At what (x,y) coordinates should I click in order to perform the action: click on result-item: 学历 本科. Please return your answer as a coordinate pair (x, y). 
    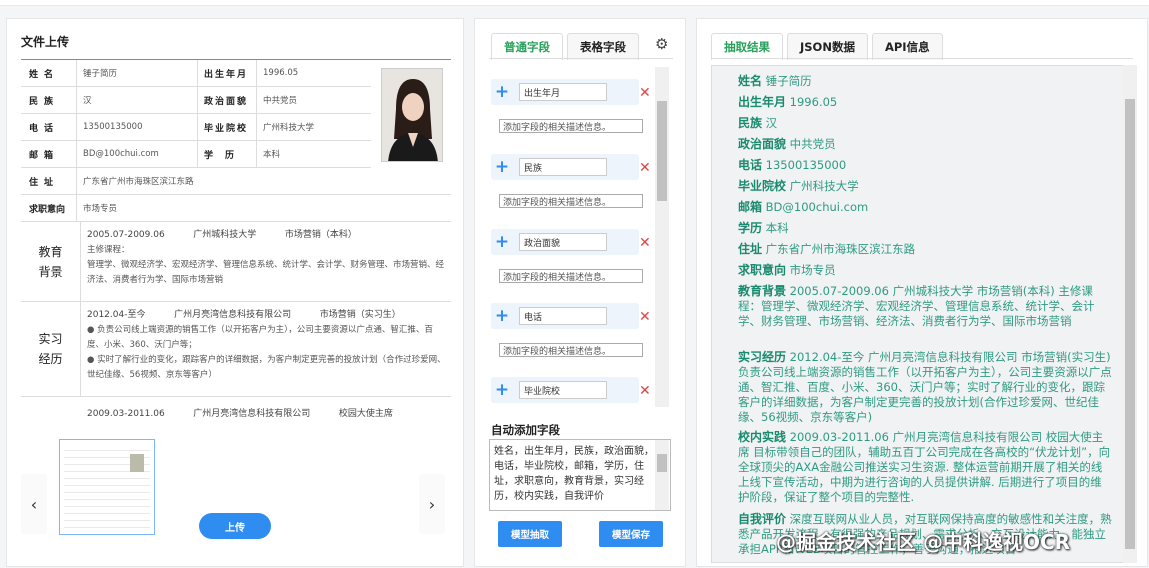
    Looking at the image, I should click on (925, 228).